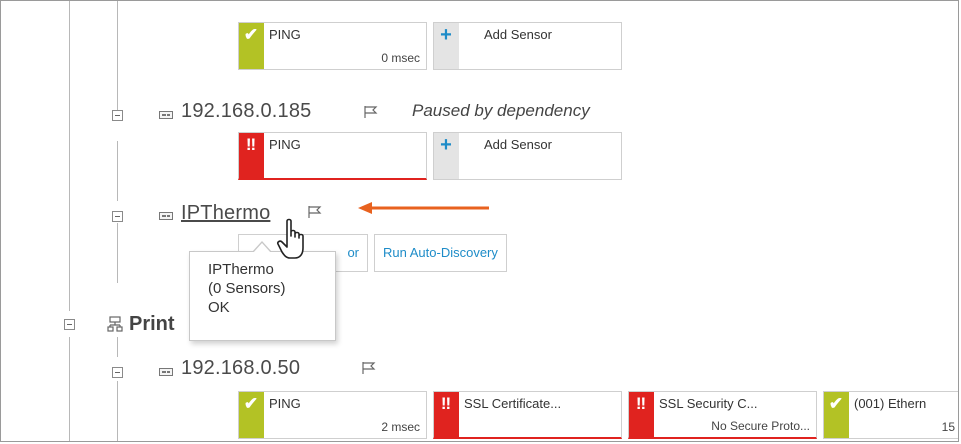 Image resolution: width=961 pixels, height=444 pixels. I want to click on tooltip-sensor-count: (0 Sensors), so click(247, 288).